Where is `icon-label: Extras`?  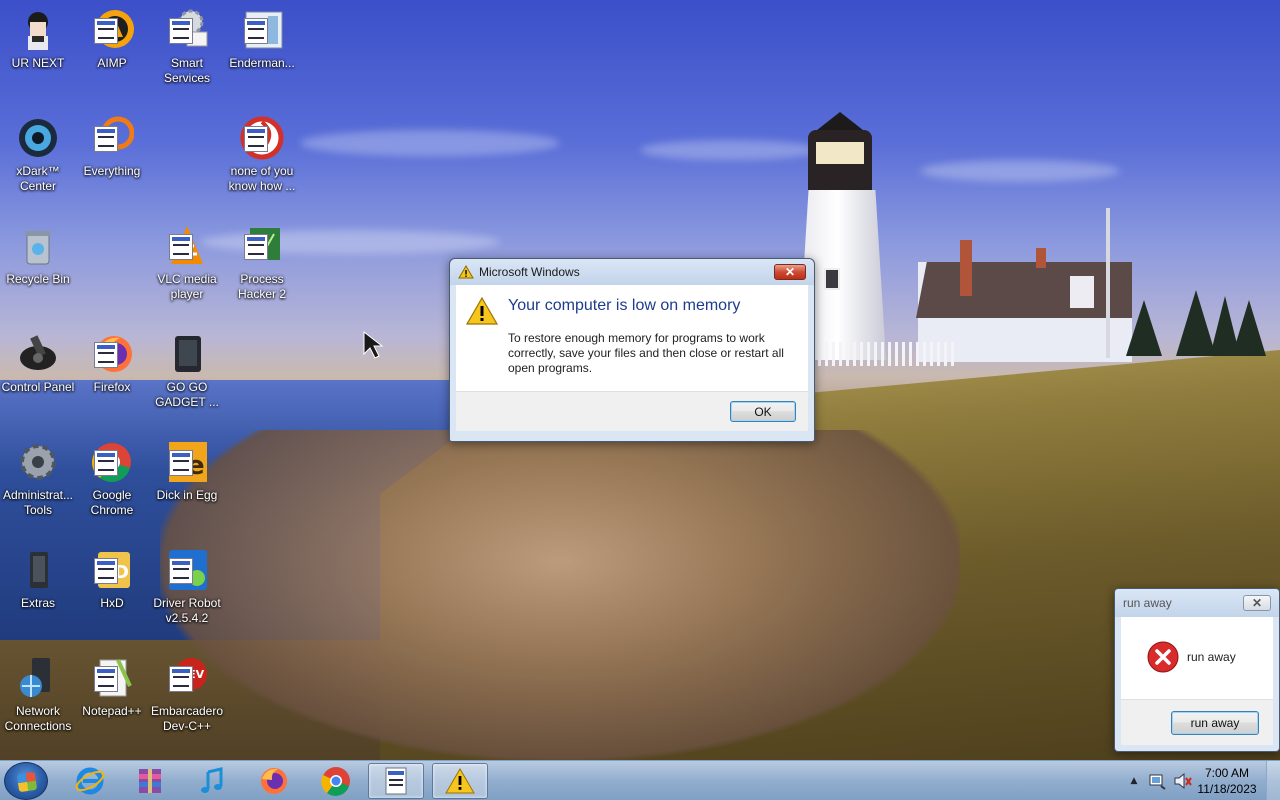 icon-label: Extras is located at coordinates (37, 603).